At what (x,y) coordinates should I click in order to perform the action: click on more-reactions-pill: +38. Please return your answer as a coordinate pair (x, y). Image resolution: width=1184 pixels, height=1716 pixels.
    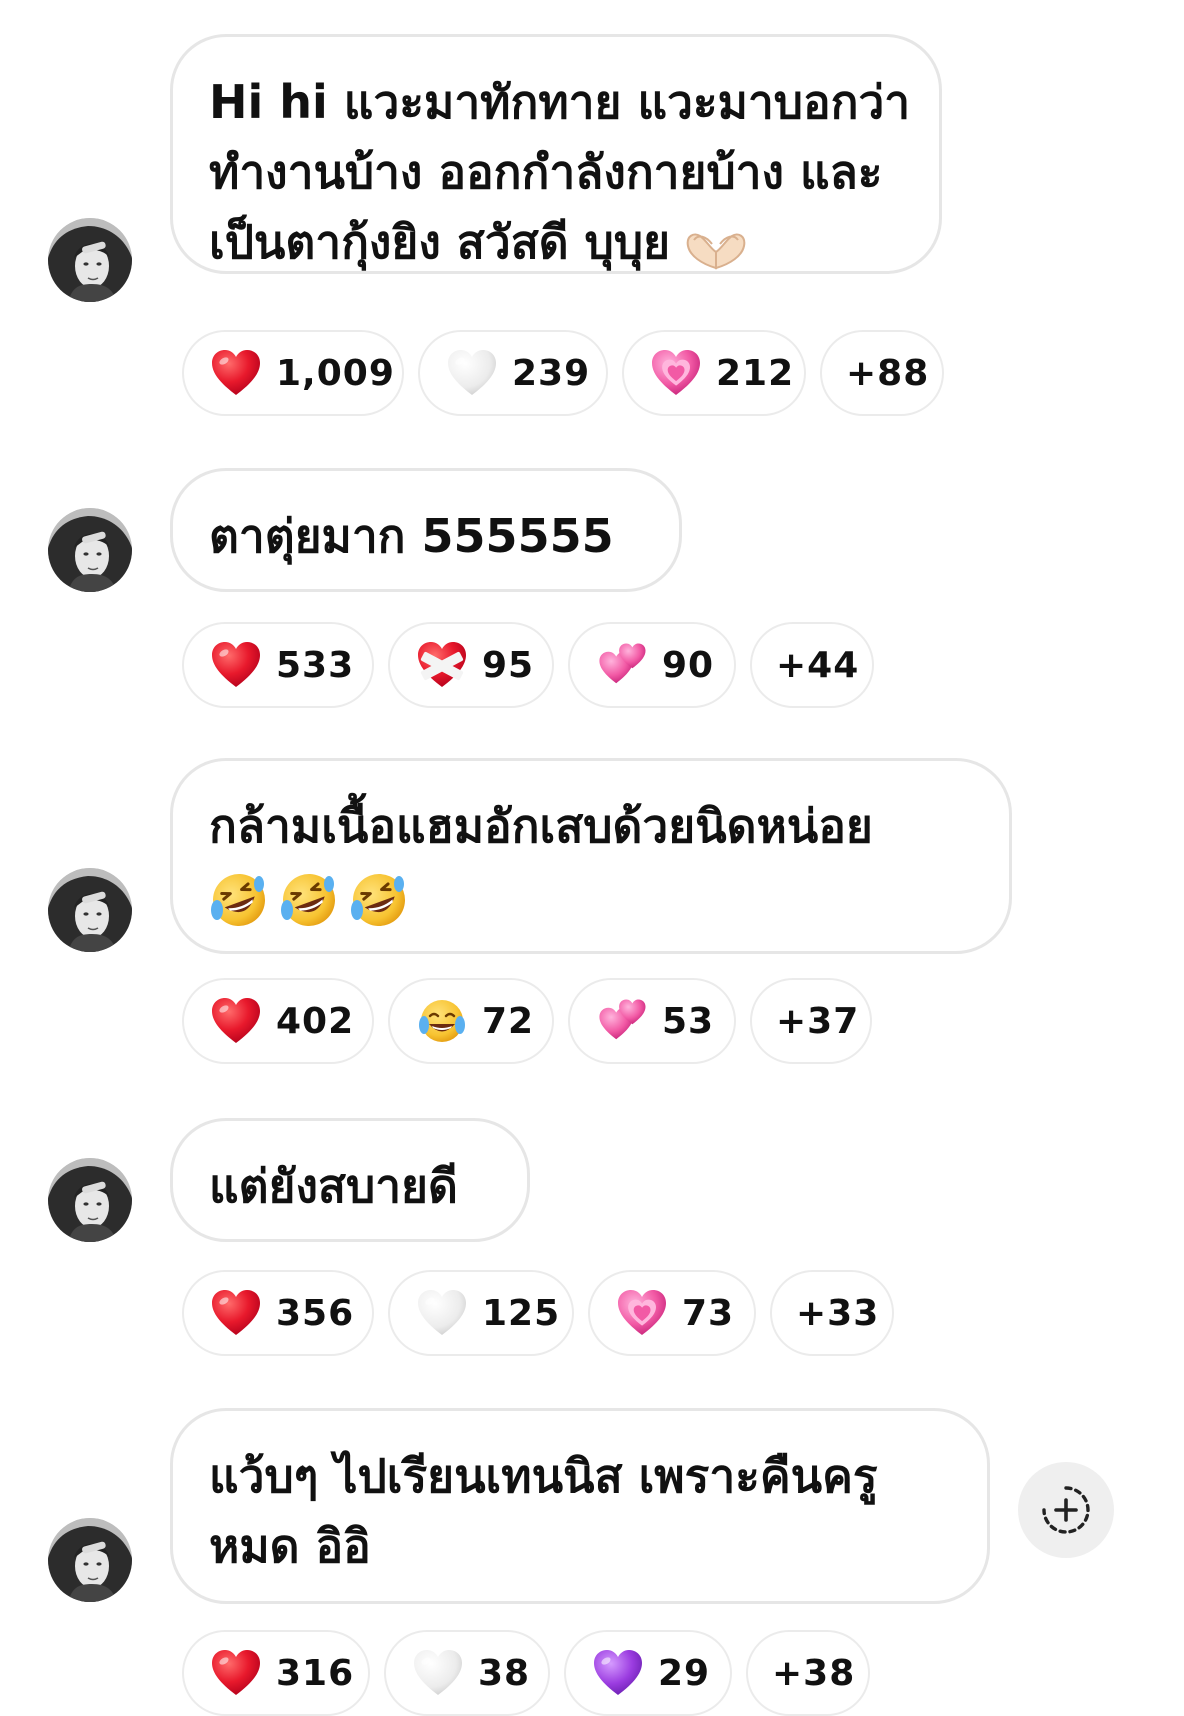
    Looking at the image, I should click on (808, 1673).